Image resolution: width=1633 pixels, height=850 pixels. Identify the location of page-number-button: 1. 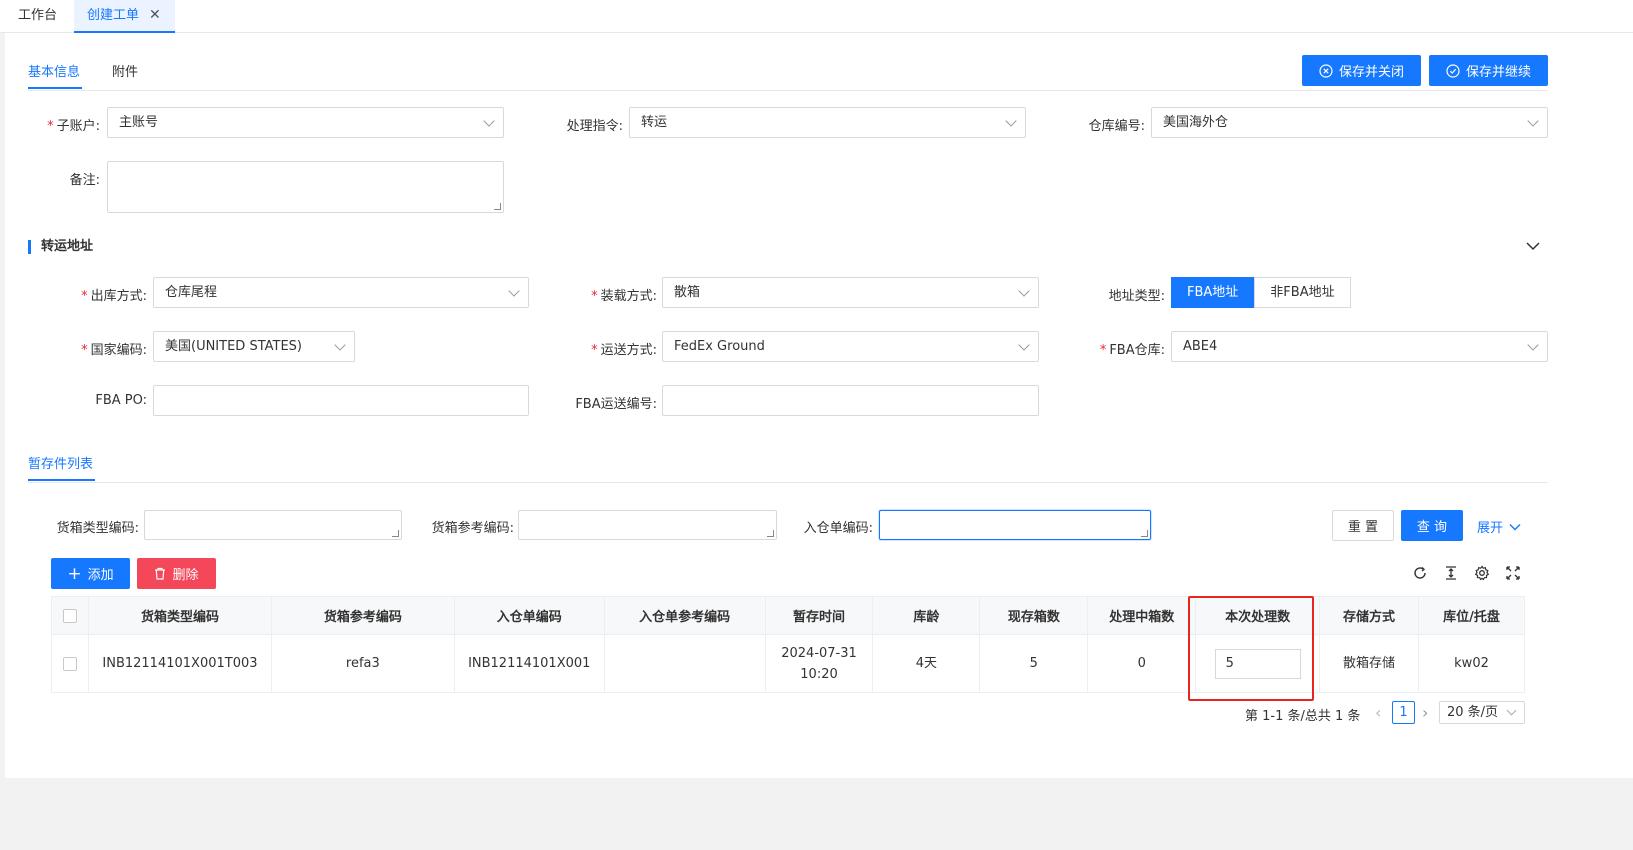
(1403, 712).